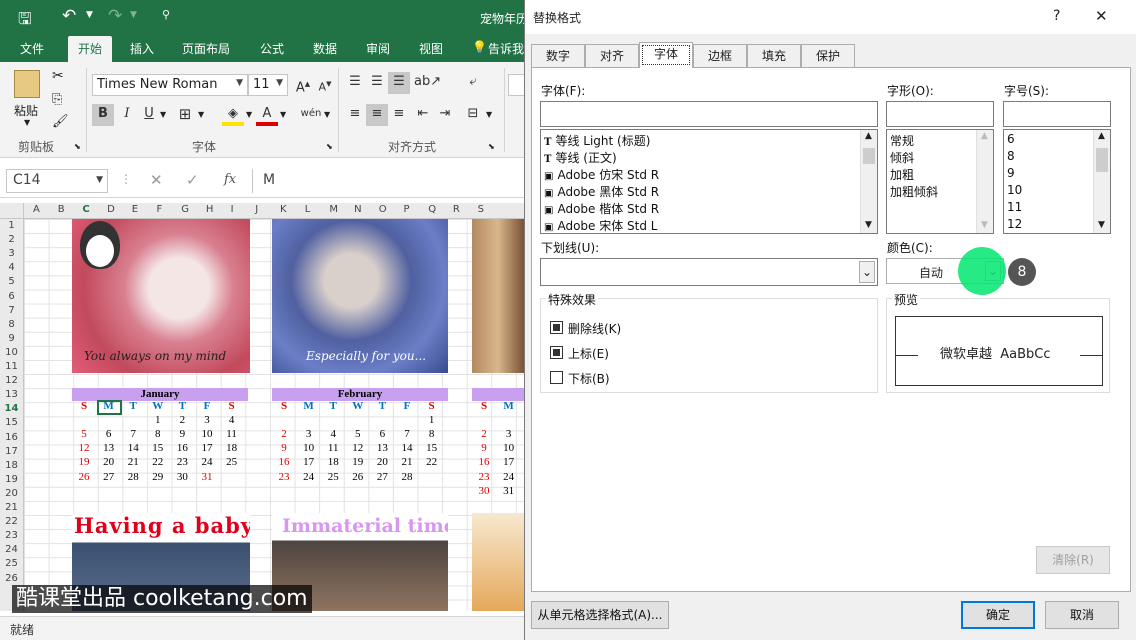 The image size is (1136, 640). What do you see at coordinates (1011, 139) in the screenshot?
I see `size-list-item: 6` at bounding box center [1011, 139].